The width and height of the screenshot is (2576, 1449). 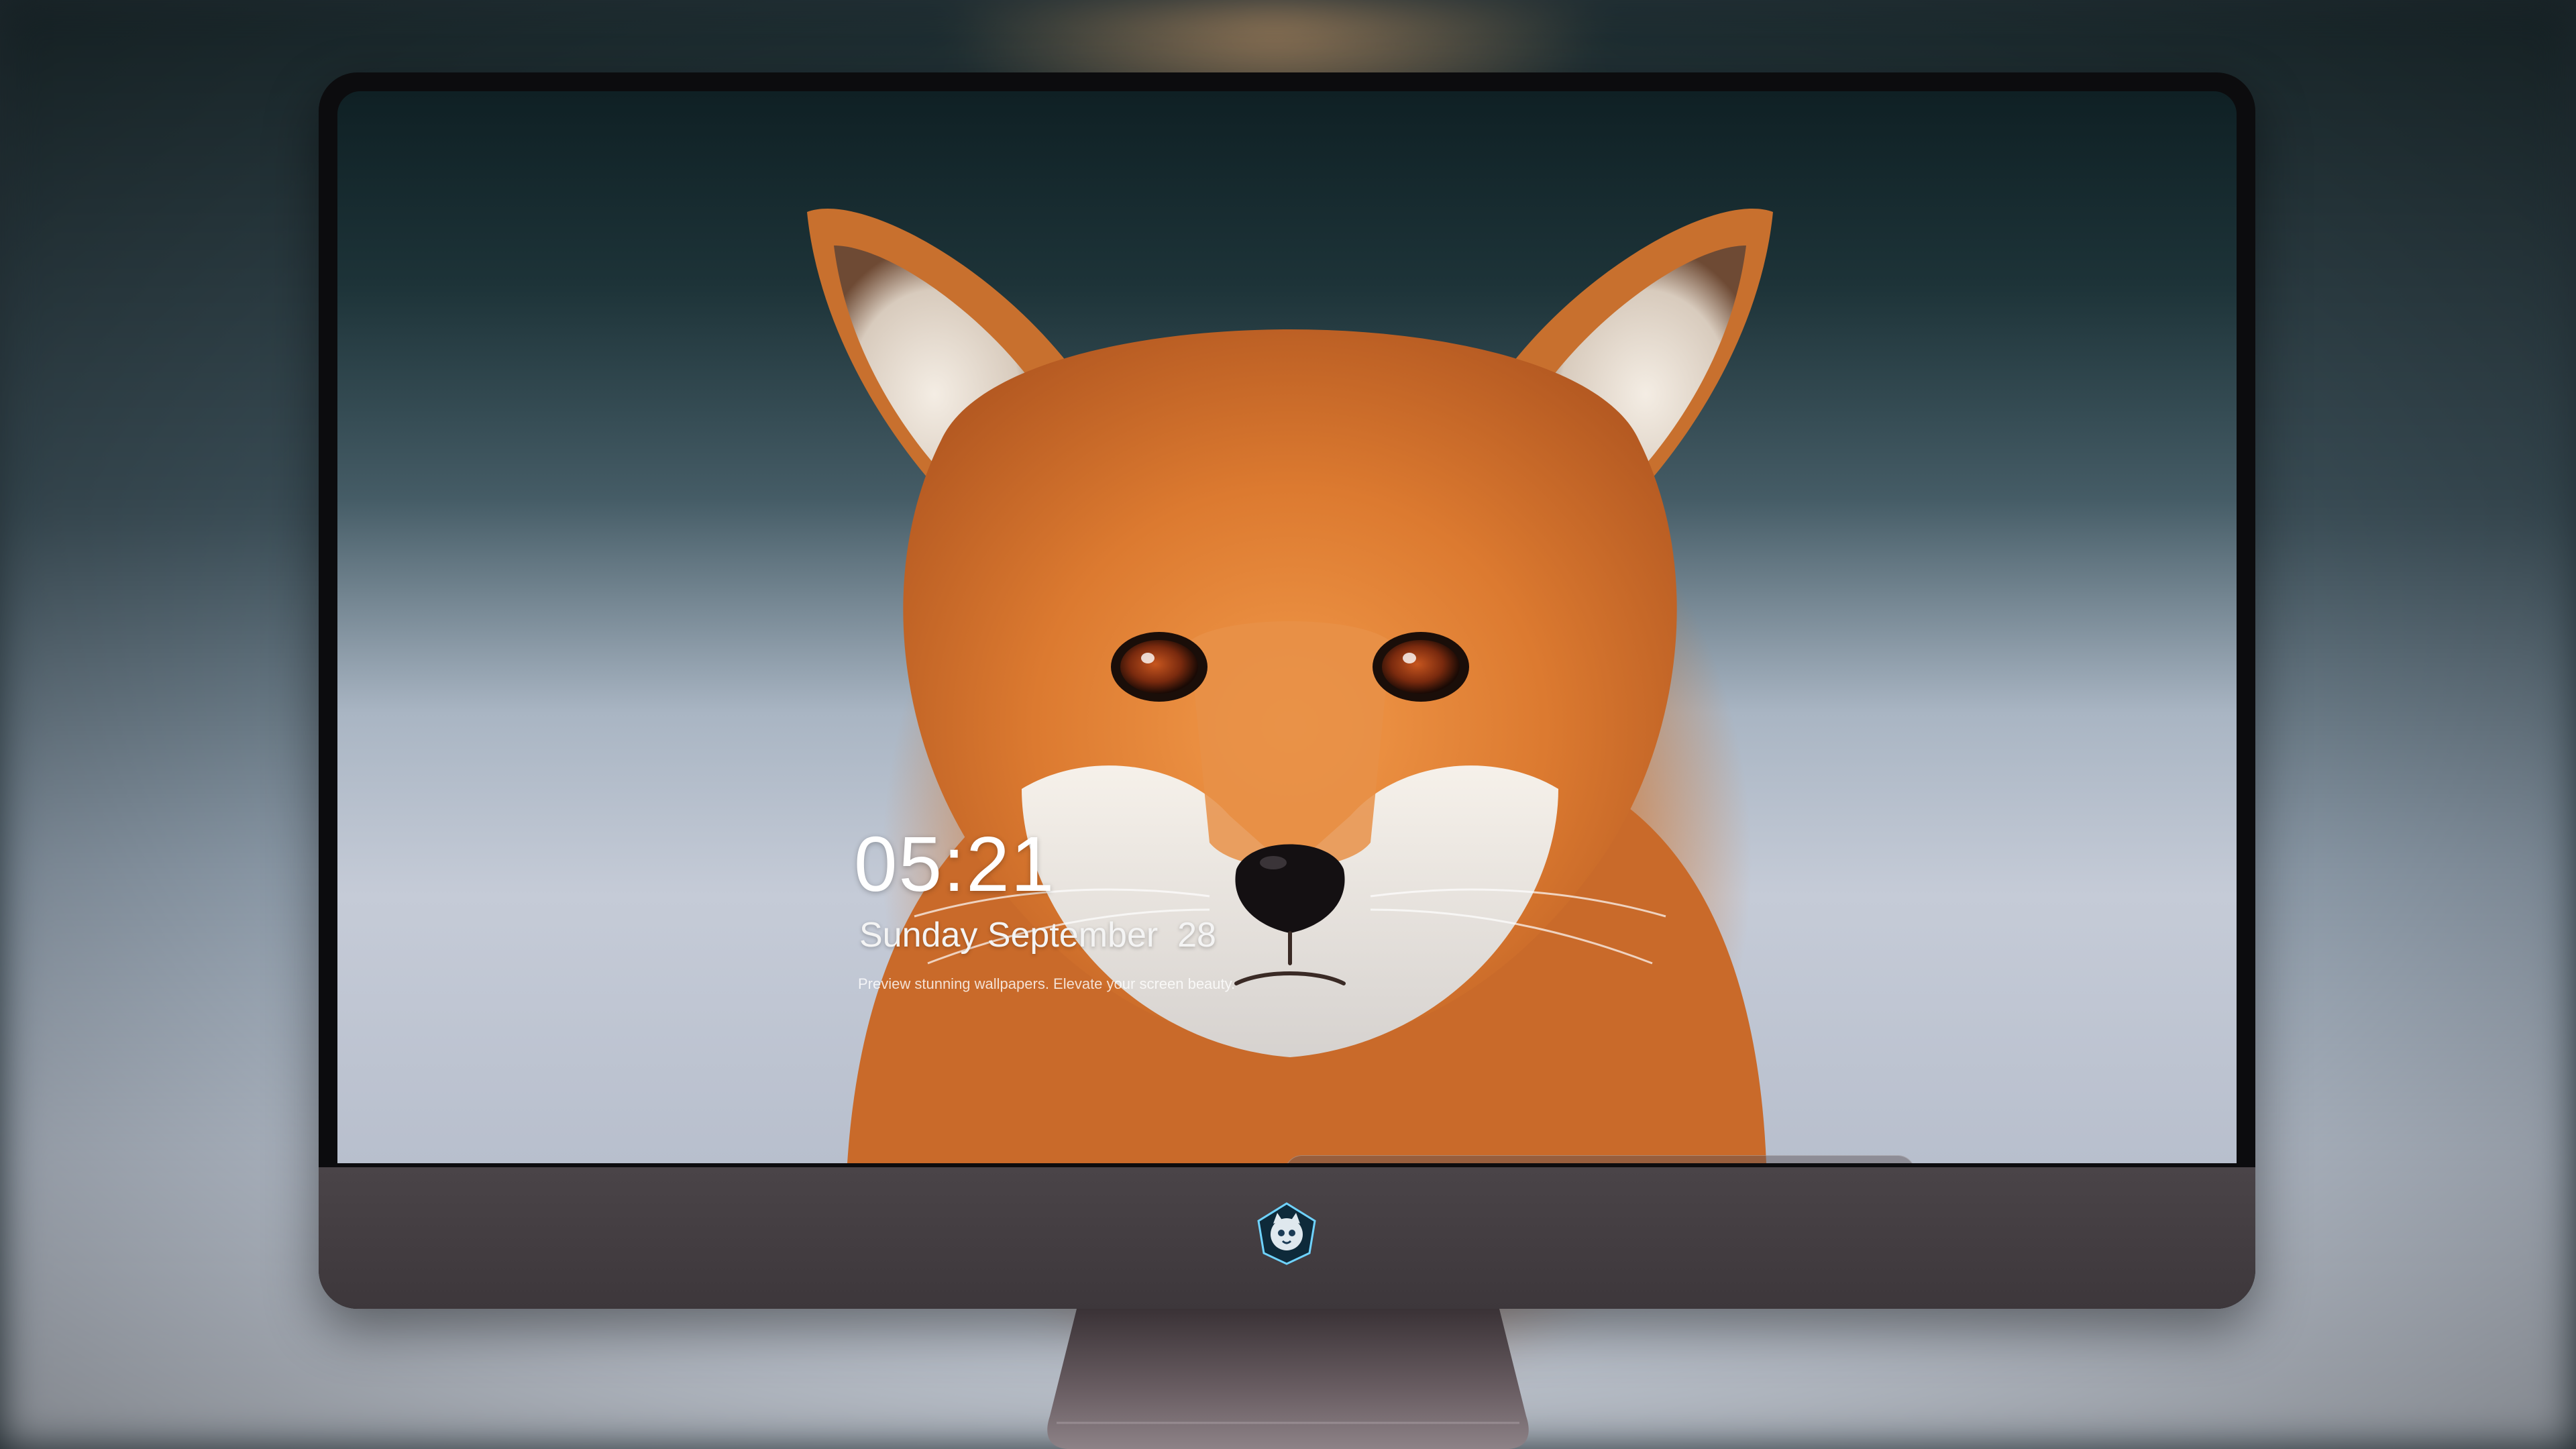 What do you see at coordinates (1286, 1233) in the screenshot?
I see `cat-mascot-logo` at bounding box center [1286, 1233].